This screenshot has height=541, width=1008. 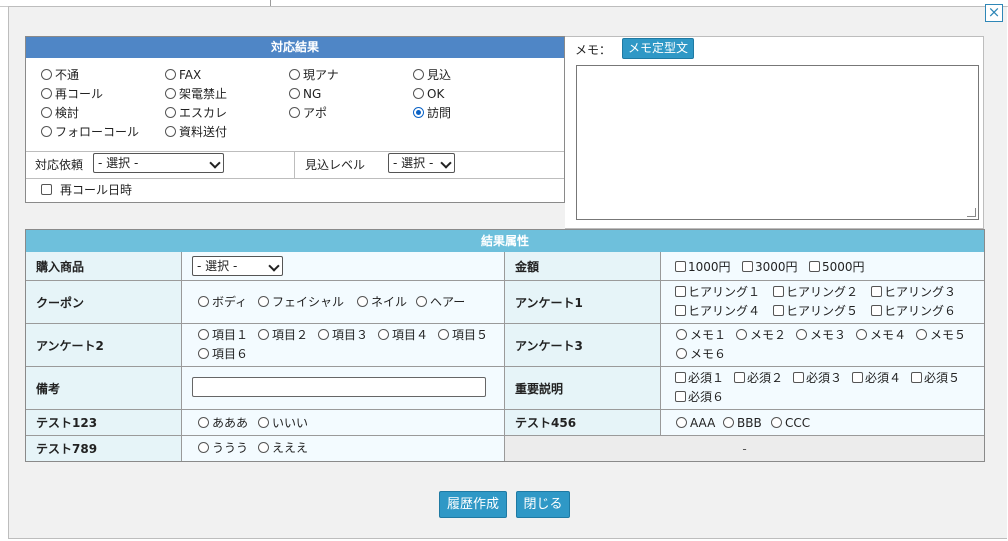 I want to click on result-option-escalate: エスカレ, so click(x=196, y=112).